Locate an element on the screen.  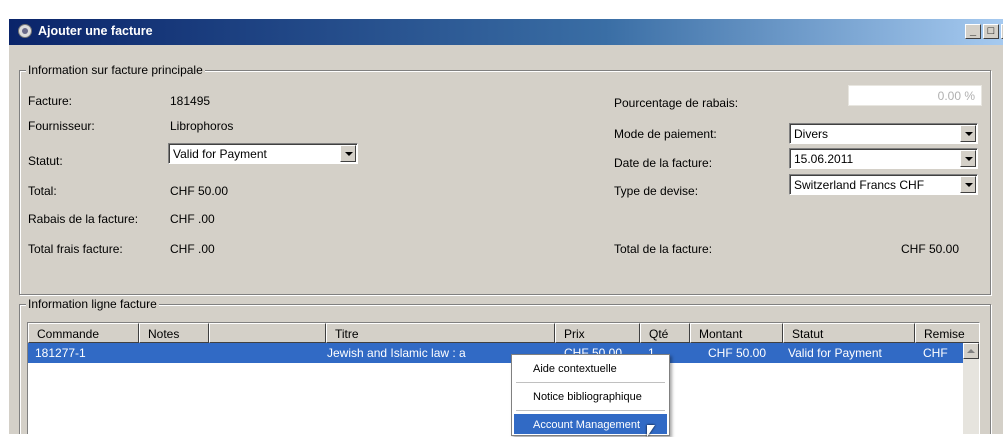
col-qte: Qté is located at coordinates (665, 333).